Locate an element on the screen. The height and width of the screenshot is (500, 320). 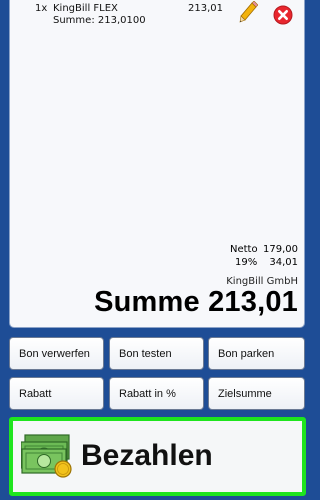
bon-parken-button: Bon parken is located at coordinates (256, 353).